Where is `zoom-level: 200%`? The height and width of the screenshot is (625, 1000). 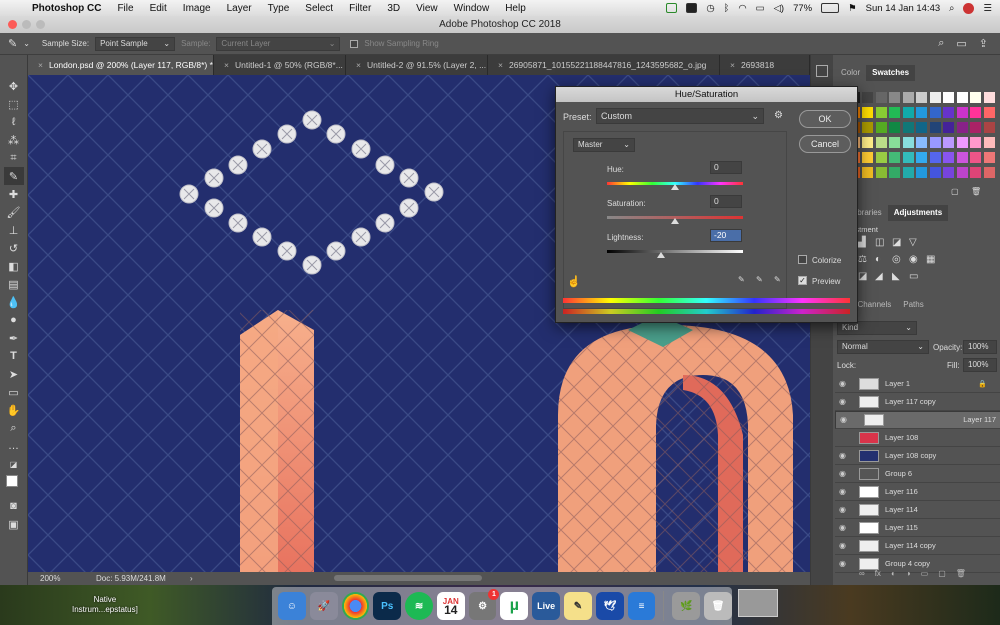
zoom-level: 200% is located at coordinates (50, 578).